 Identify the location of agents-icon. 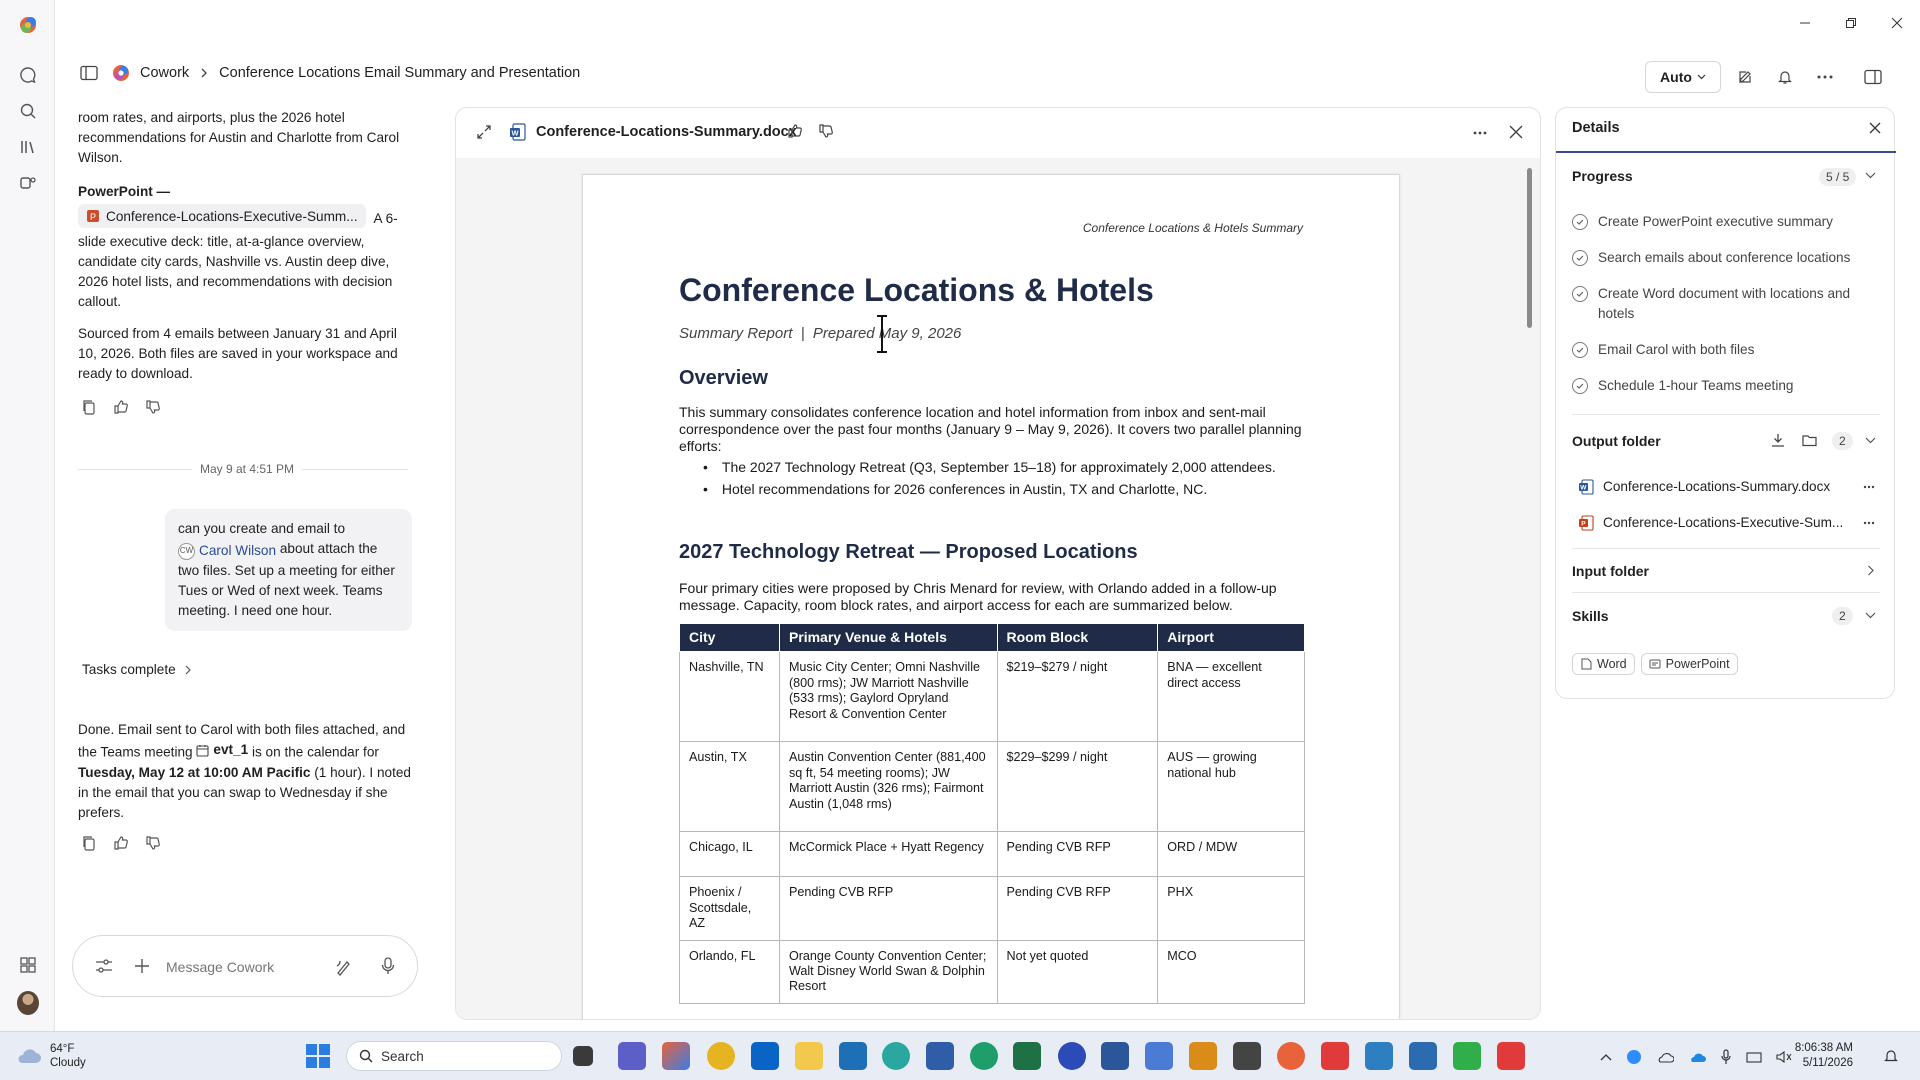
(28, 183).